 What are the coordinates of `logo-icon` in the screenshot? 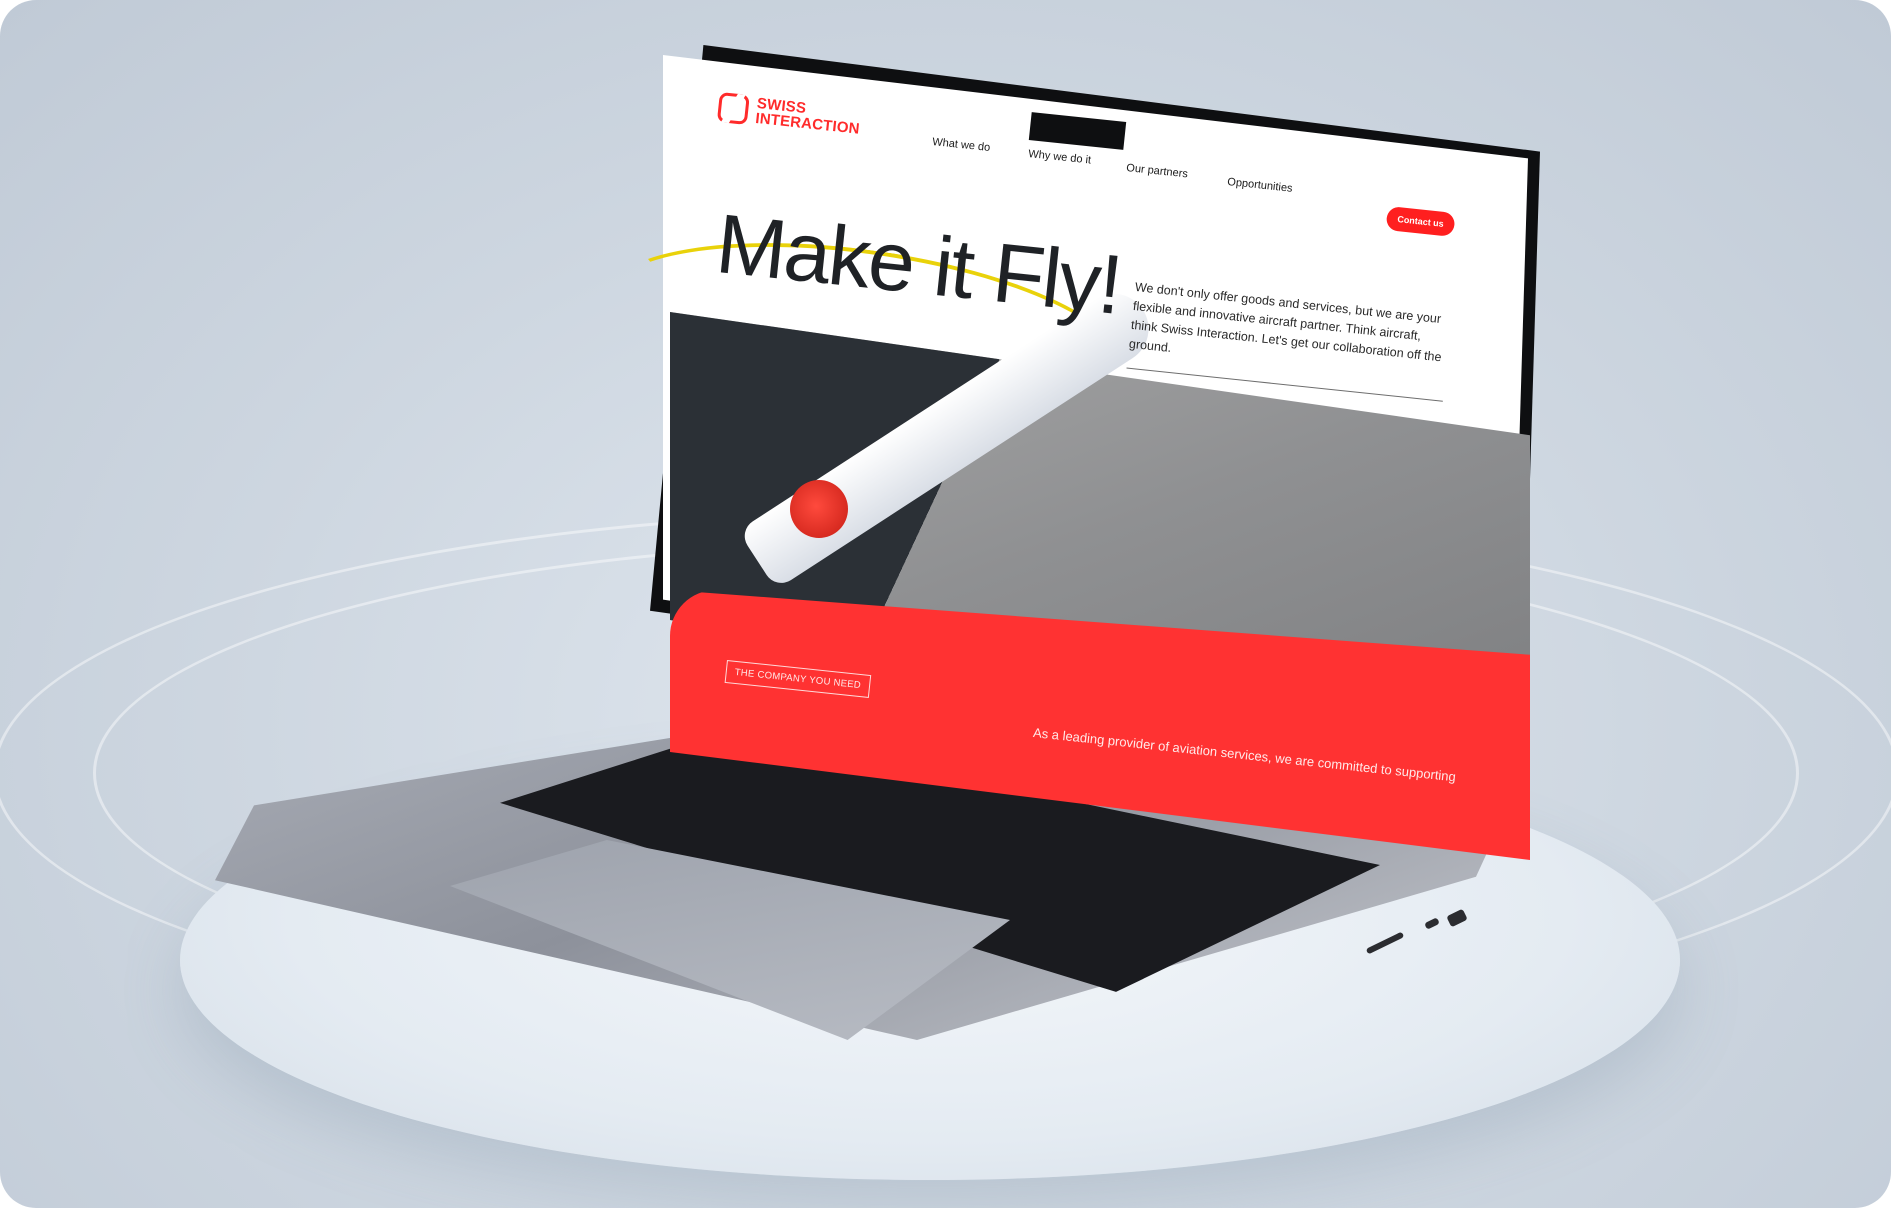 It's located at (733, 108).